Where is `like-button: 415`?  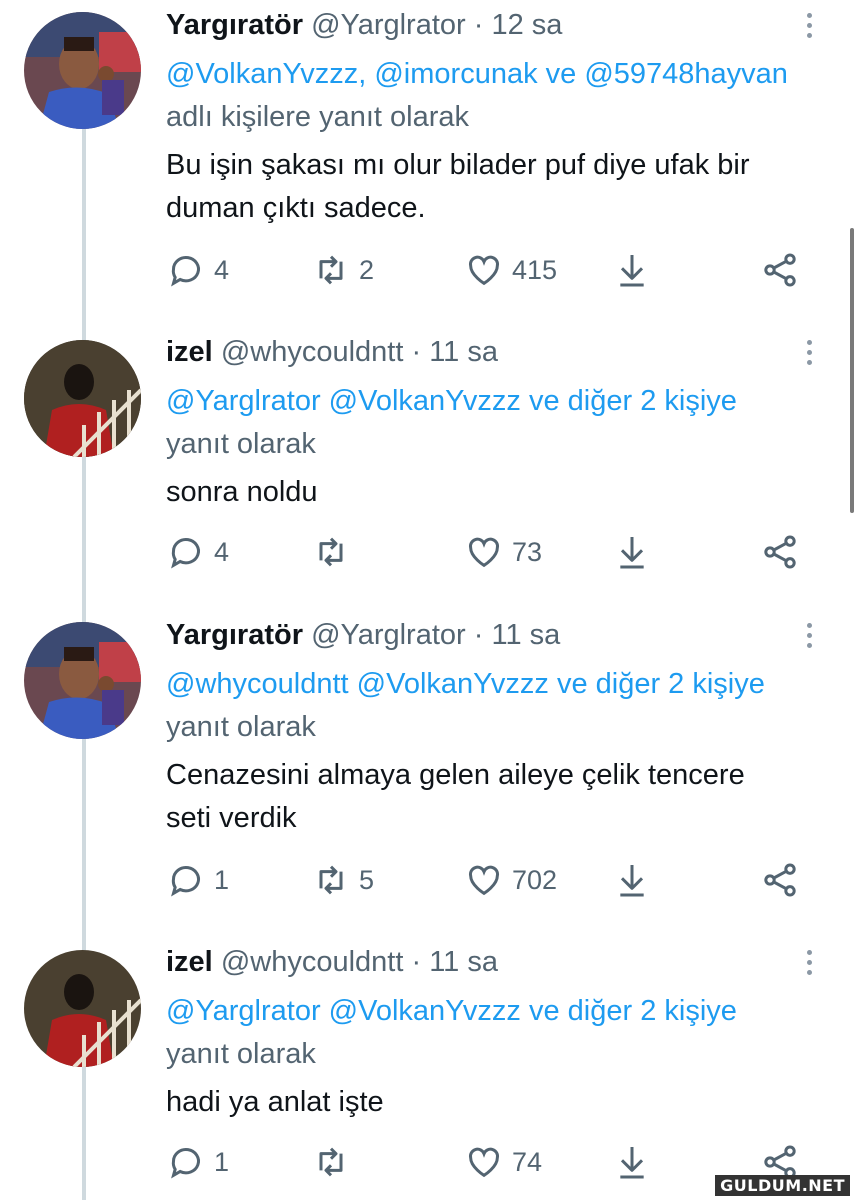
like-button: 415 is located at coordinates (510, 270).